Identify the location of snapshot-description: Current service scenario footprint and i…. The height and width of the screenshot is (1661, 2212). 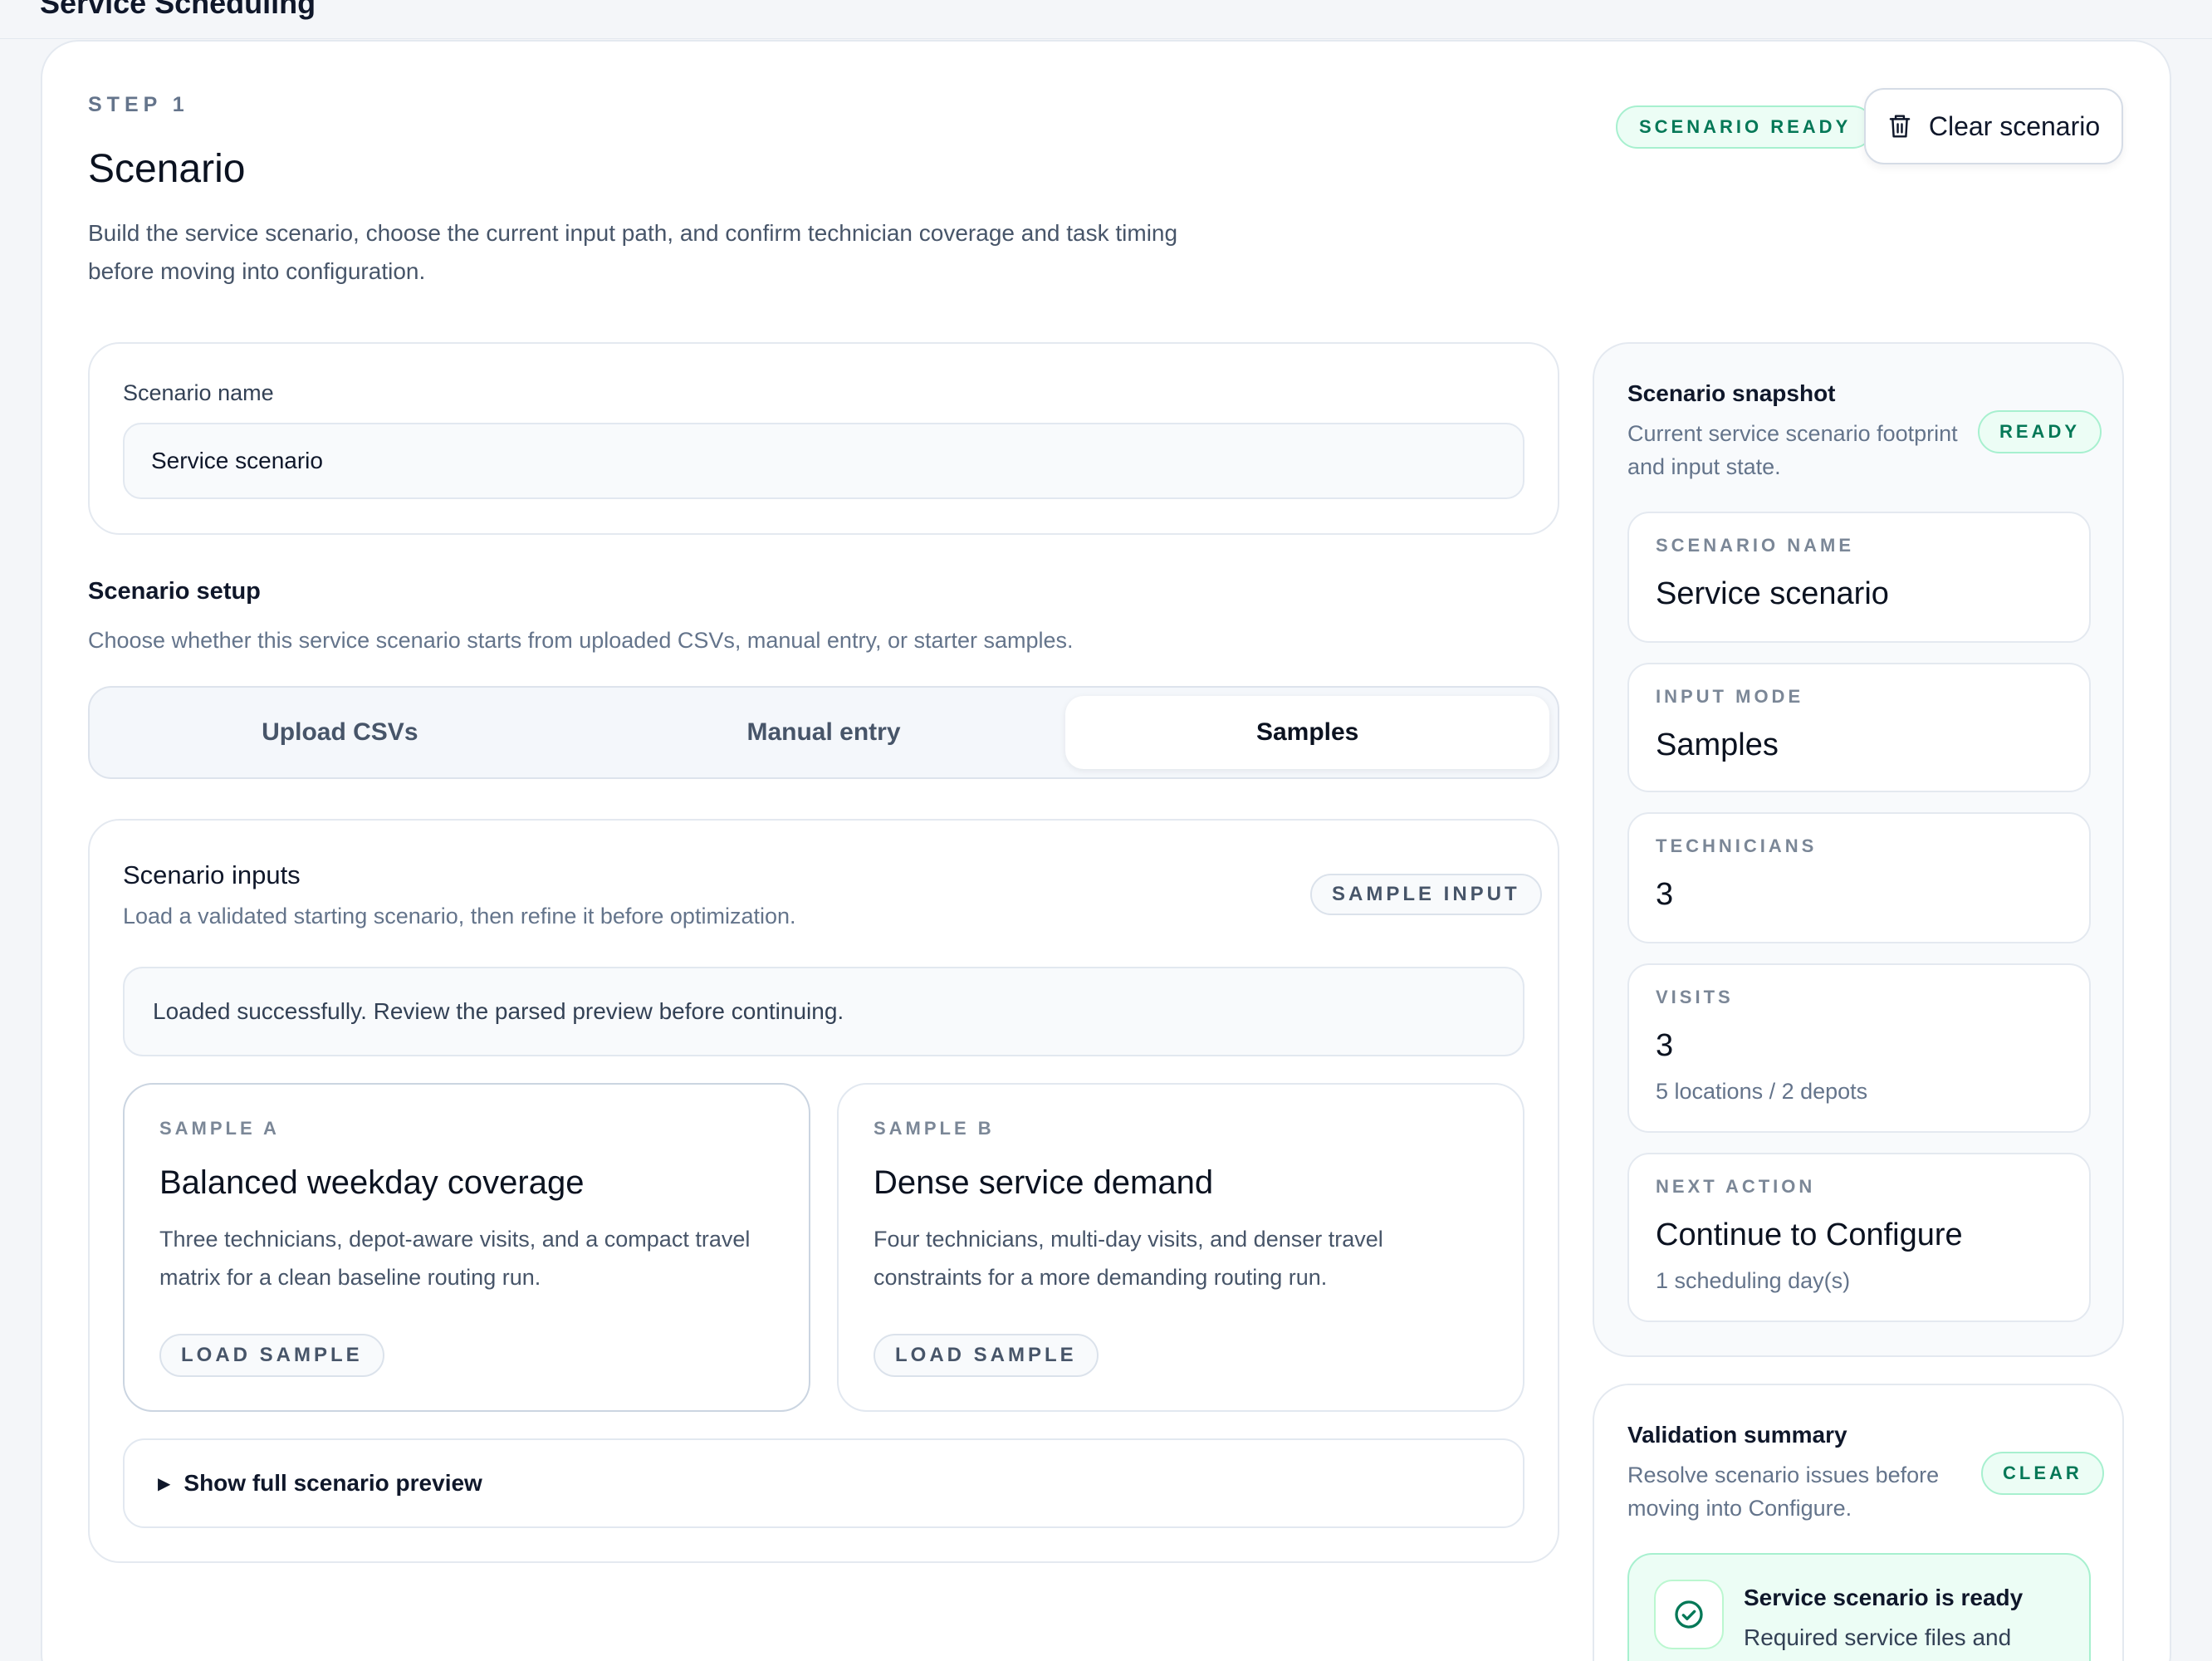
(1792, 450).